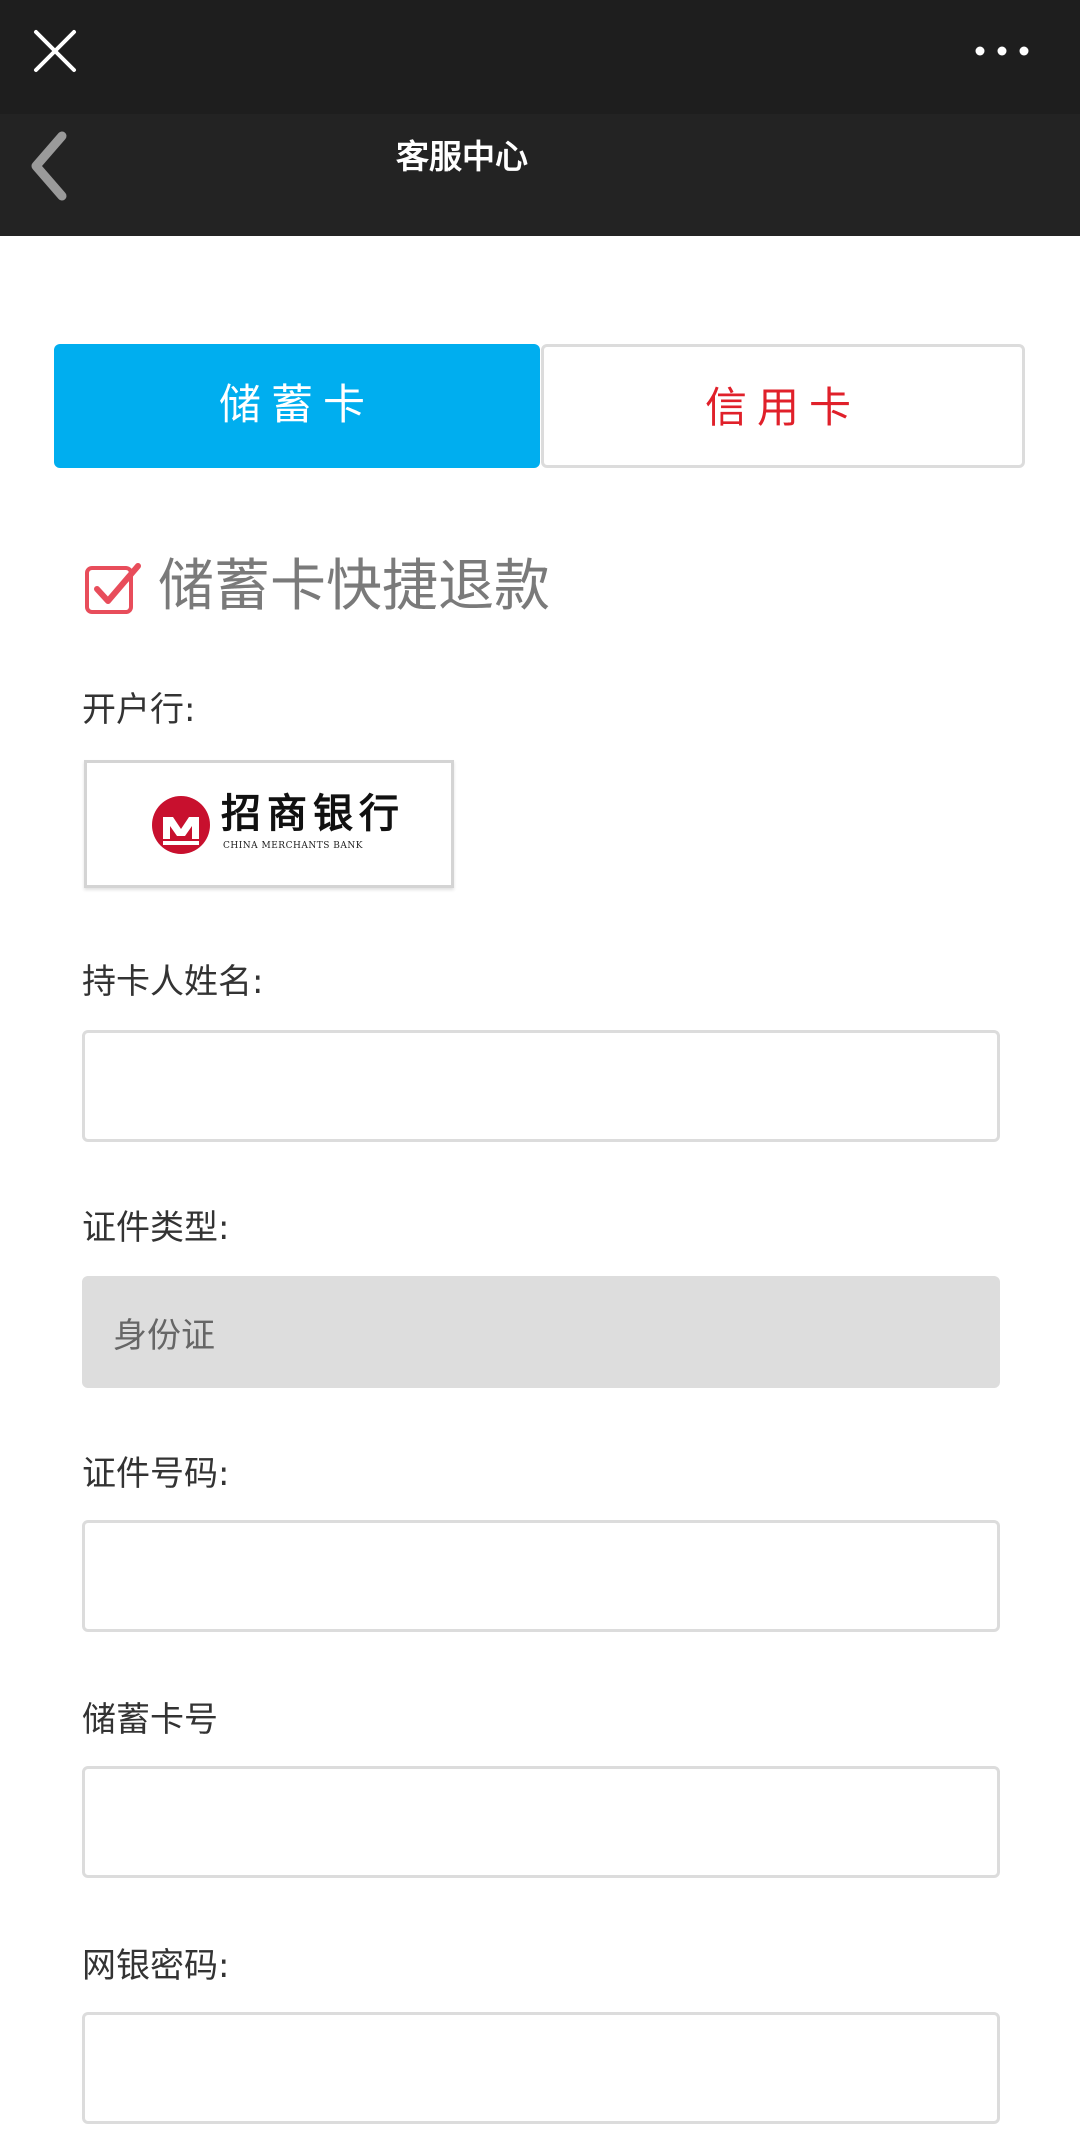 This screenshot has height=2143, width=1080. I want to click on section-title: 储蓄卡快捷退款, so click(354, 586).